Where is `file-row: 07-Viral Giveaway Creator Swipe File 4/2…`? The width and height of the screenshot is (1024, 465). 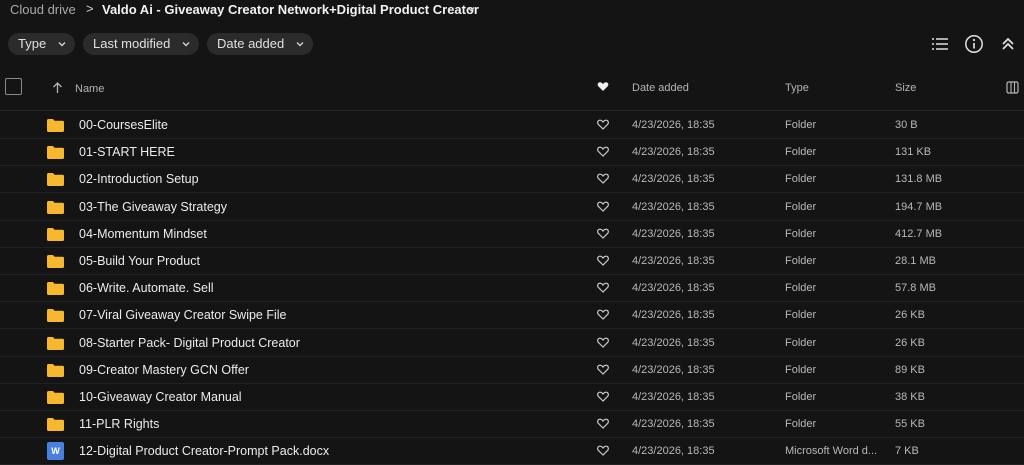 file-row: 07-Viral Giveaway Creator Swipe File 4/2… is located at coordinates (512, 316).